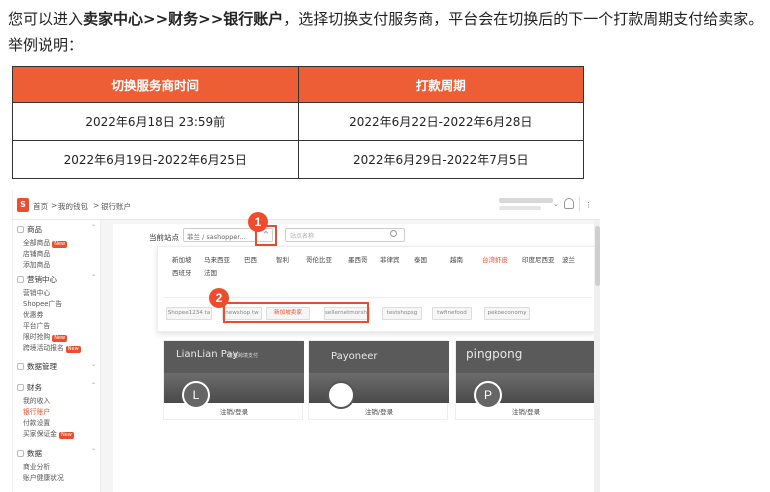 This screenshot has width=770, height=492. Describe the element at coordinates (525, 380) in the screenshot. I see `provider-card-pingpong: pingpong P 注销/登录` at that location.